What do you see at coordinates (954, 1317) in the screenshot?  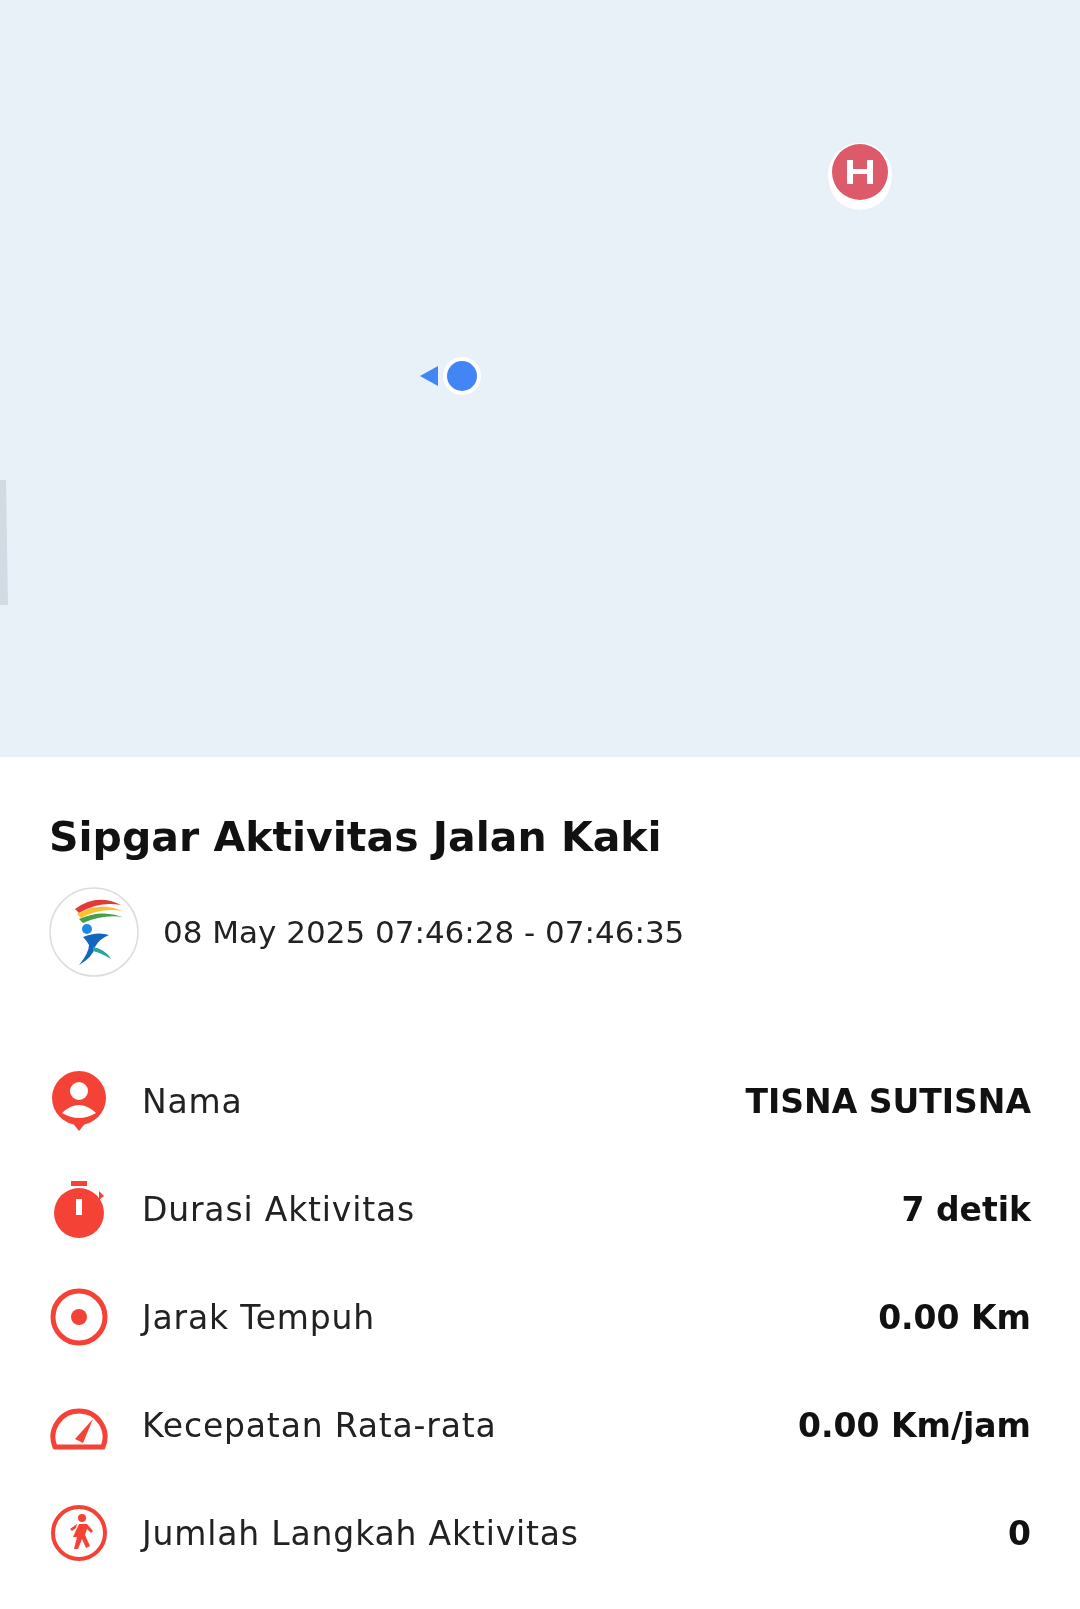 I see `stat-value: 0.00 Km` at bounding box center [954, 1317].